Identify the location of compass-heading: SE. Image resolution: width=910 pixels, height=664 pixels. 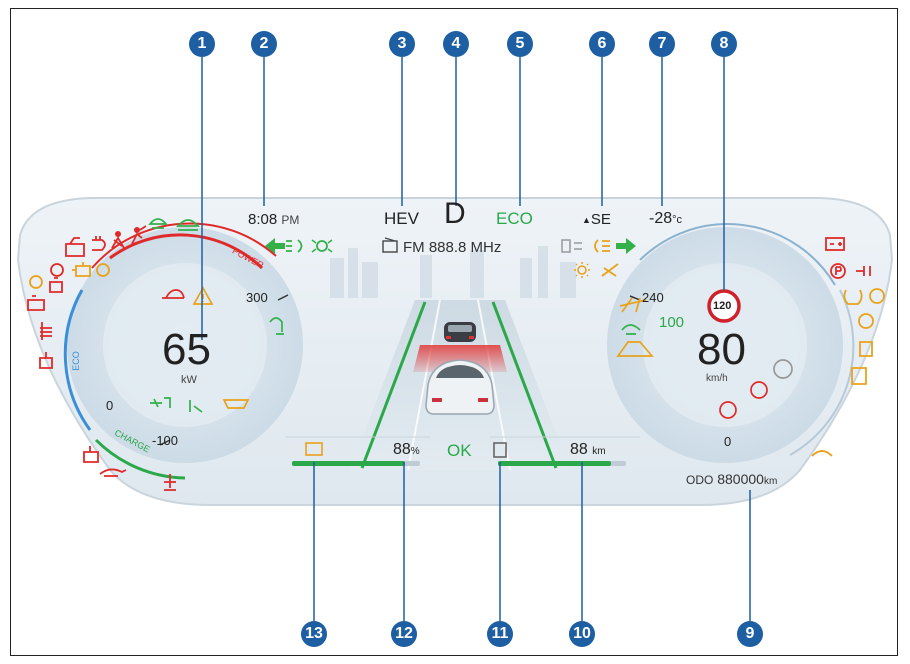
(600, 219).